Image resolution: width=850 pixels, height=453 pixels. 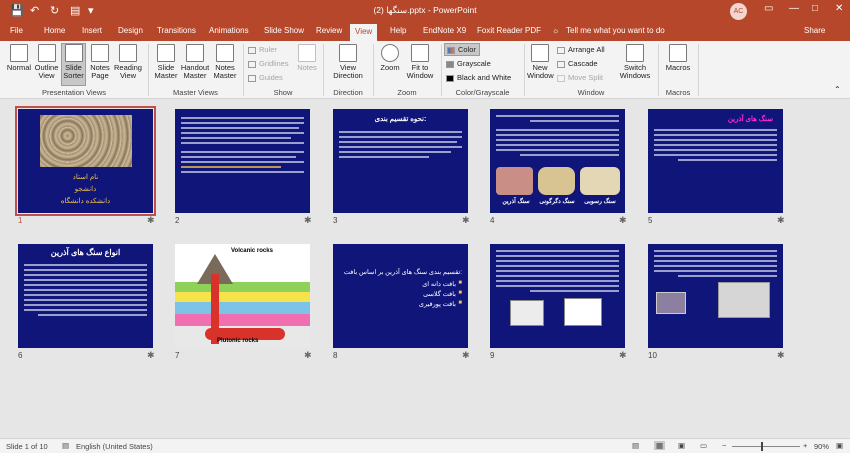 What do you see at coordinates (19, 58) in the screenshot?
I see `normal-view-button: Normal` at bounding box center [19, 58].